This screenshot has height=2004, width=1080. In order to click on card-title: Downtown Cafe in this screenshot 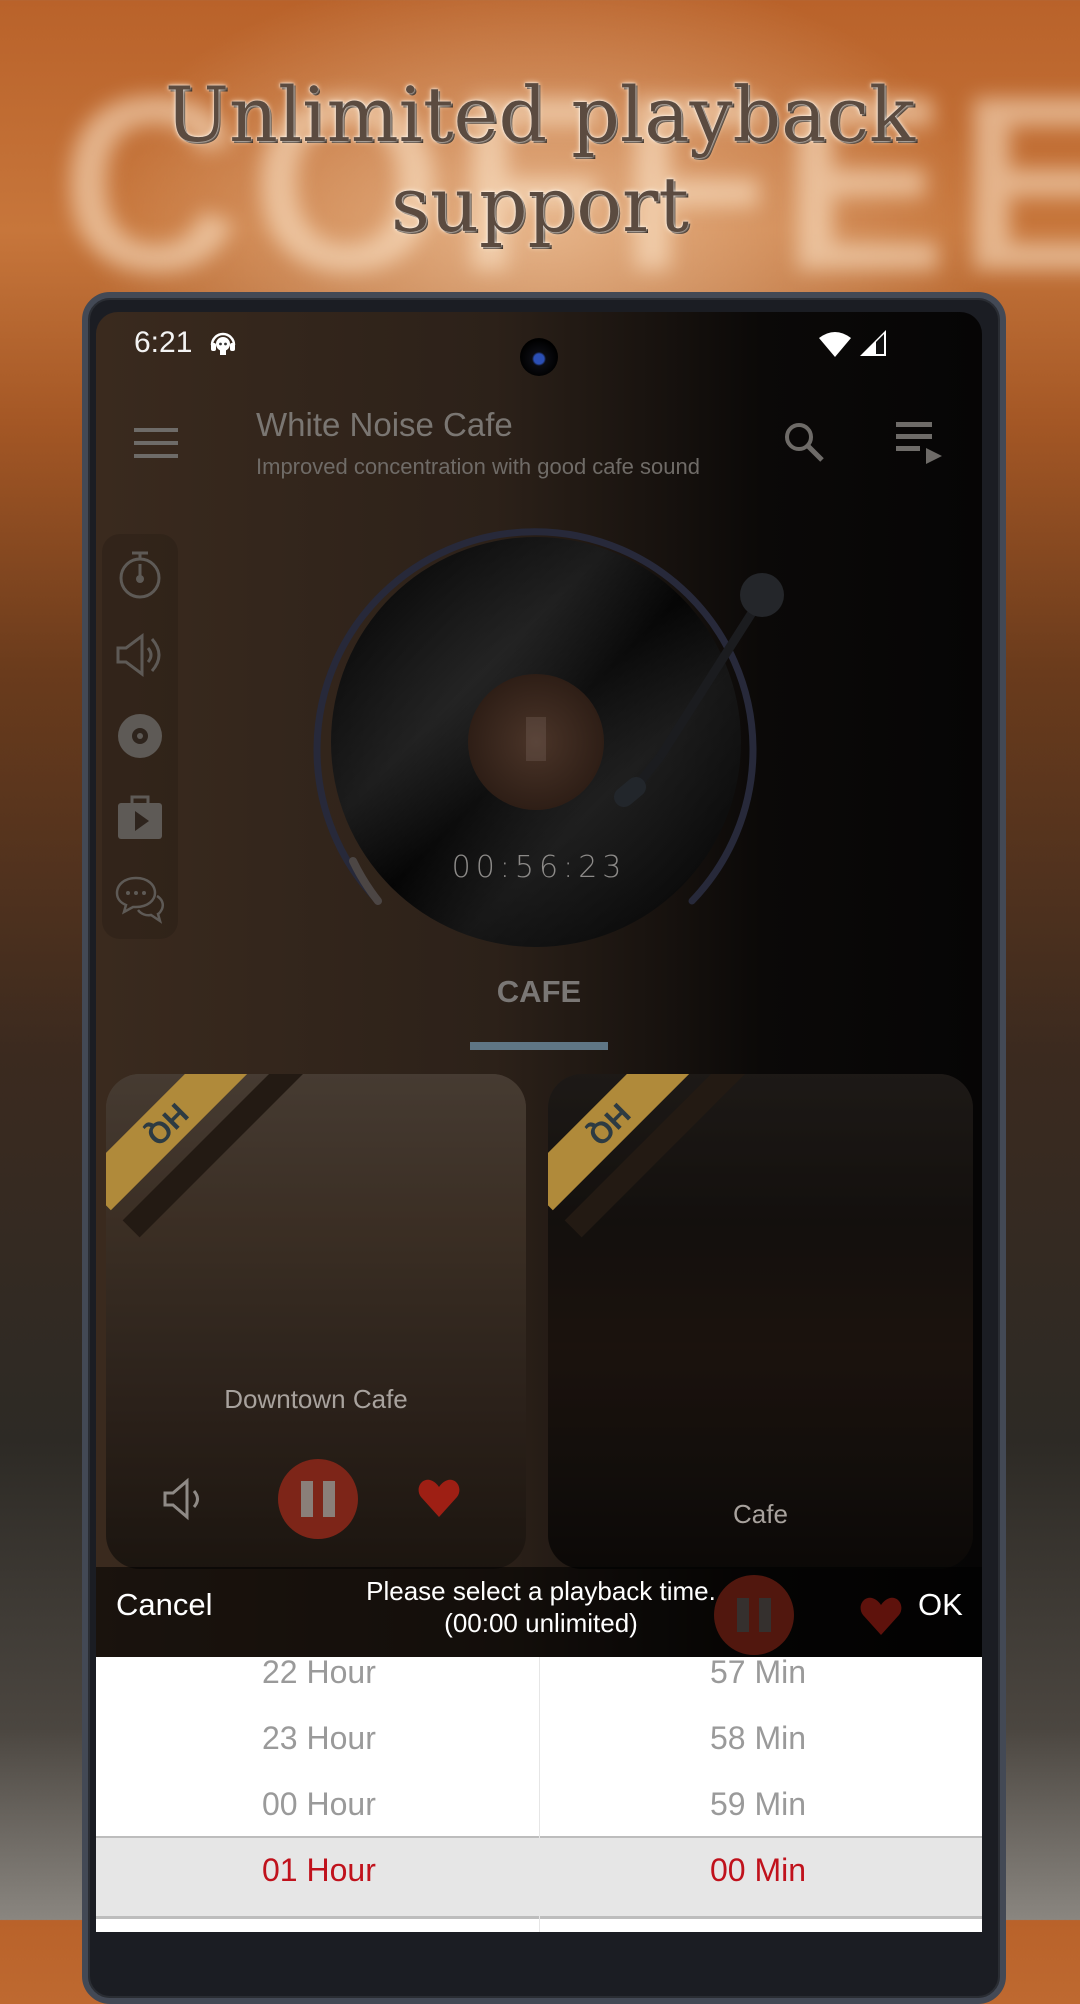, I will do `click(316, 1399)`.